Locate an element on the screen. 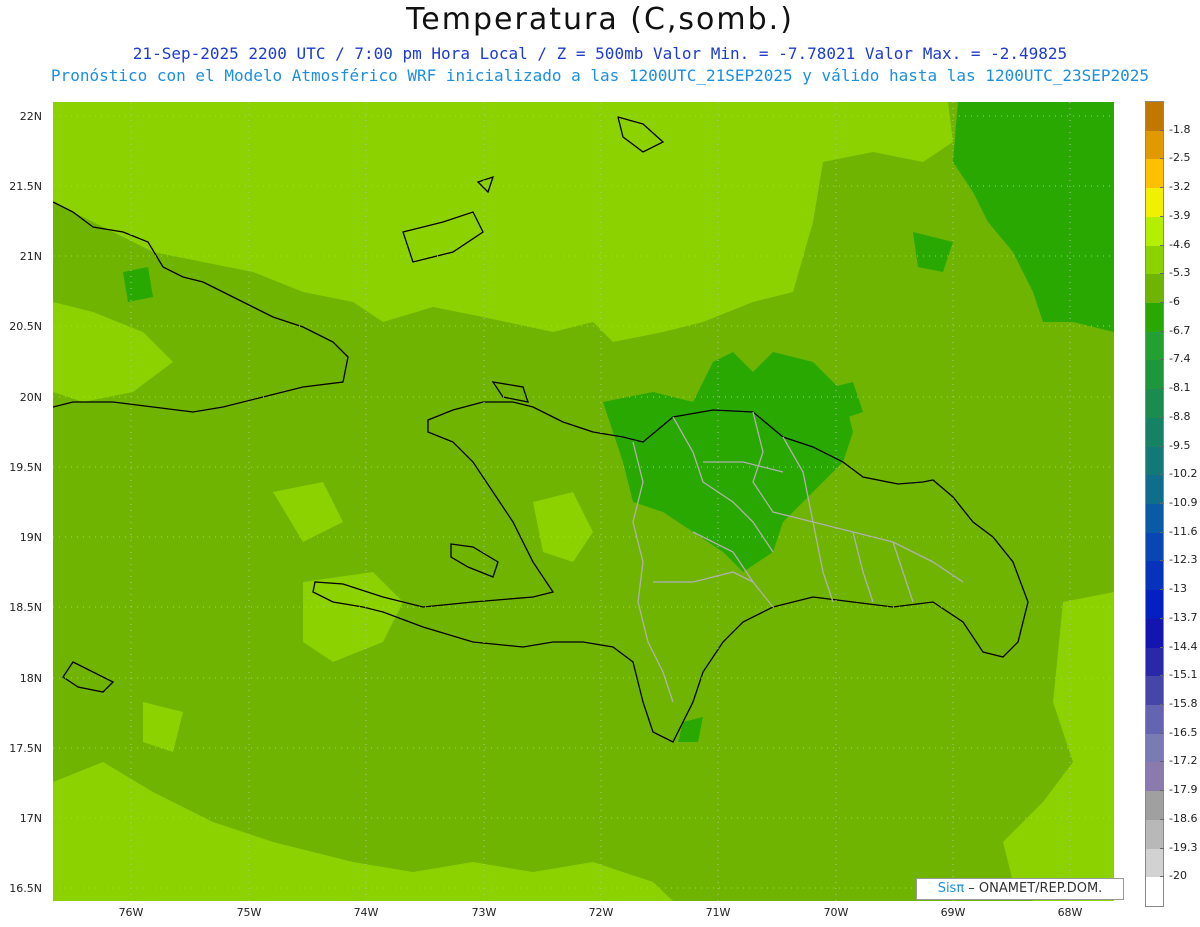 The height and width of the screenshot is (927, 1200). lat-label: 21N is located at coordinates (30, 256).